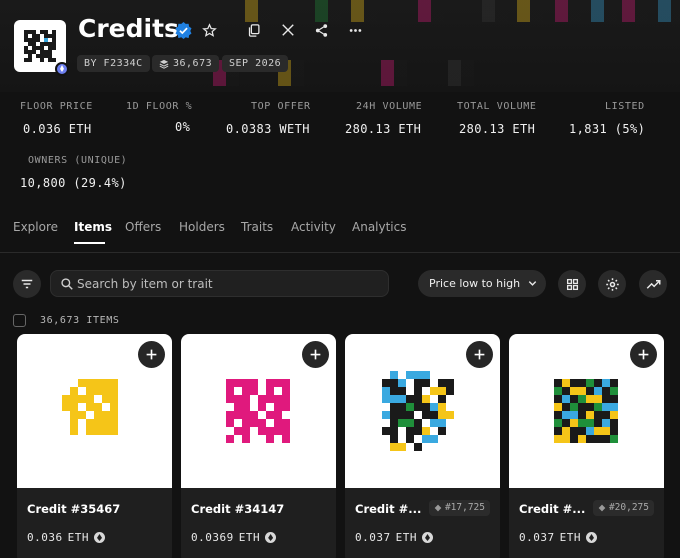 The height and width of the screenshot is (558, 680). I want to click on logo-pixel-art, so click(40, 46).